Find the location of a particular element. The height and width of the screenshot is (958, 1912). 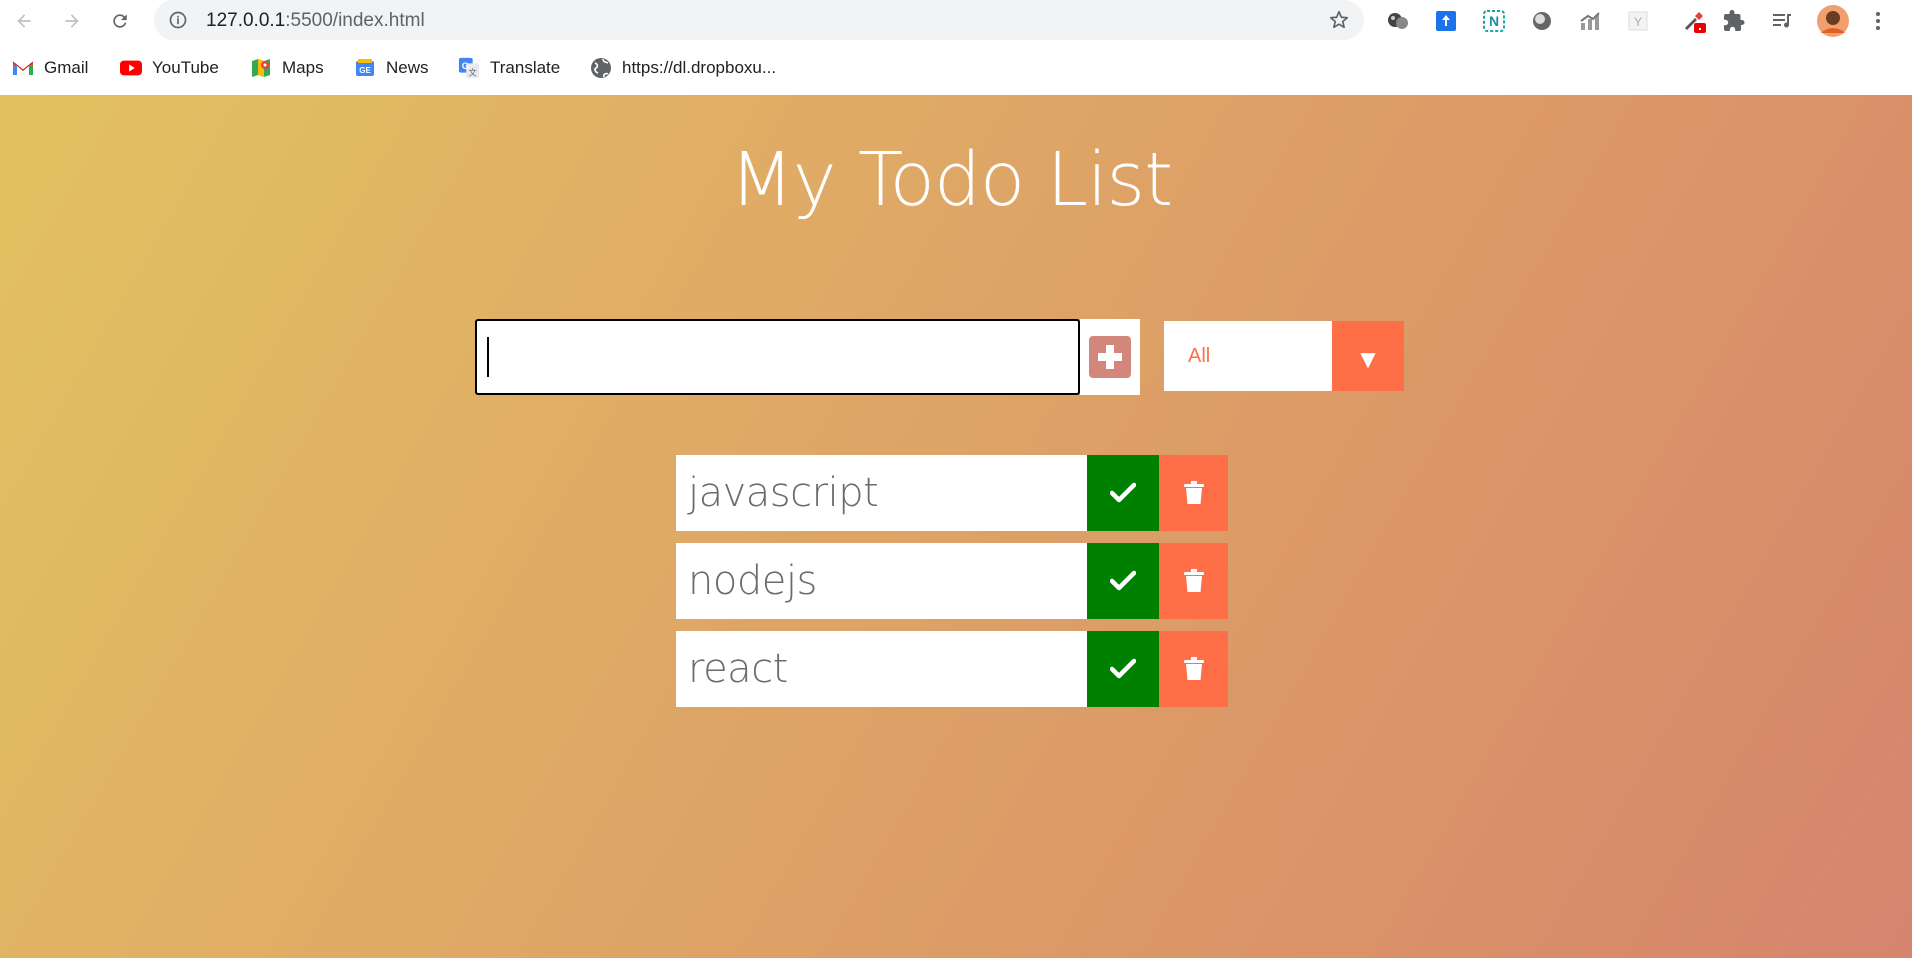

translate-icon: G文 is located at coordinates (469, 68).